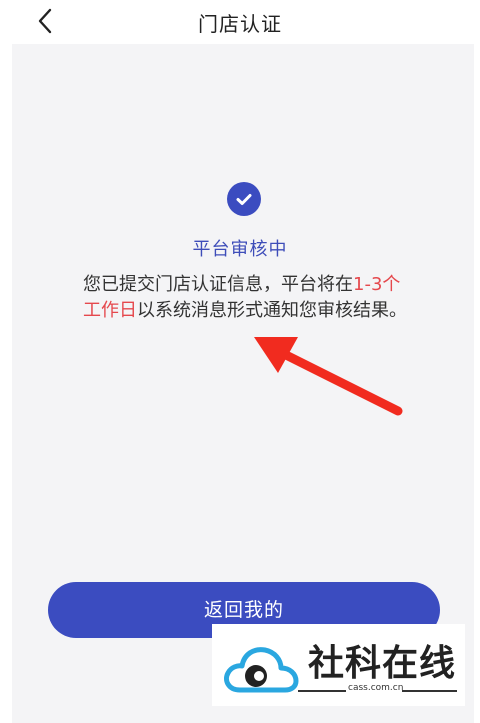  What do you see at coordinates (328, 376) in the screenshot?
I see `red-arrow-annotation` at bounding box center [328, 376].